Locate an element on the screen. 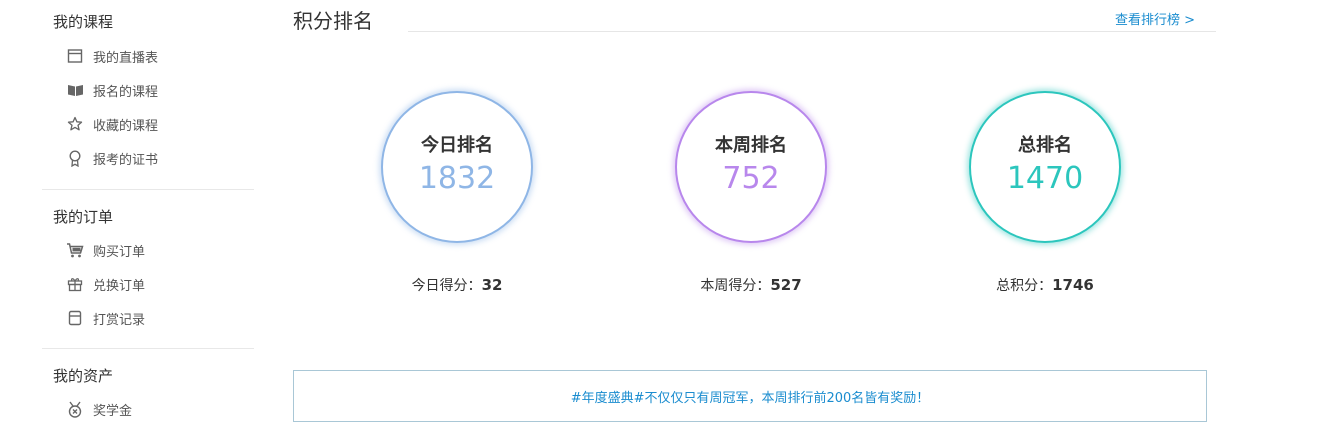 The width and height of the screenshot is (1328, 433). star-icon is located at coordinates (75, 124).